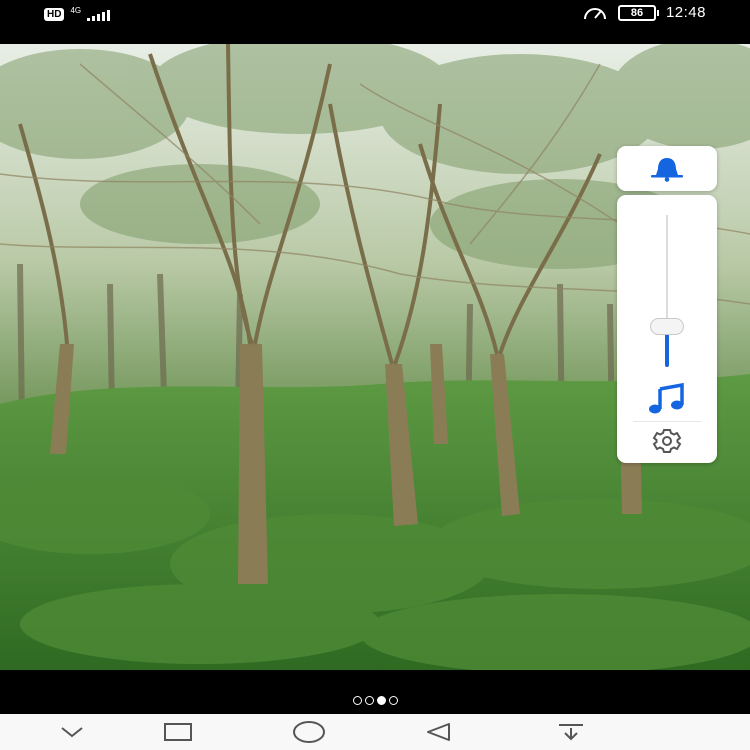 Image resolution: width=750 pixels, height=750 pixels. I want to click on bell-icon, so click(667, 169).